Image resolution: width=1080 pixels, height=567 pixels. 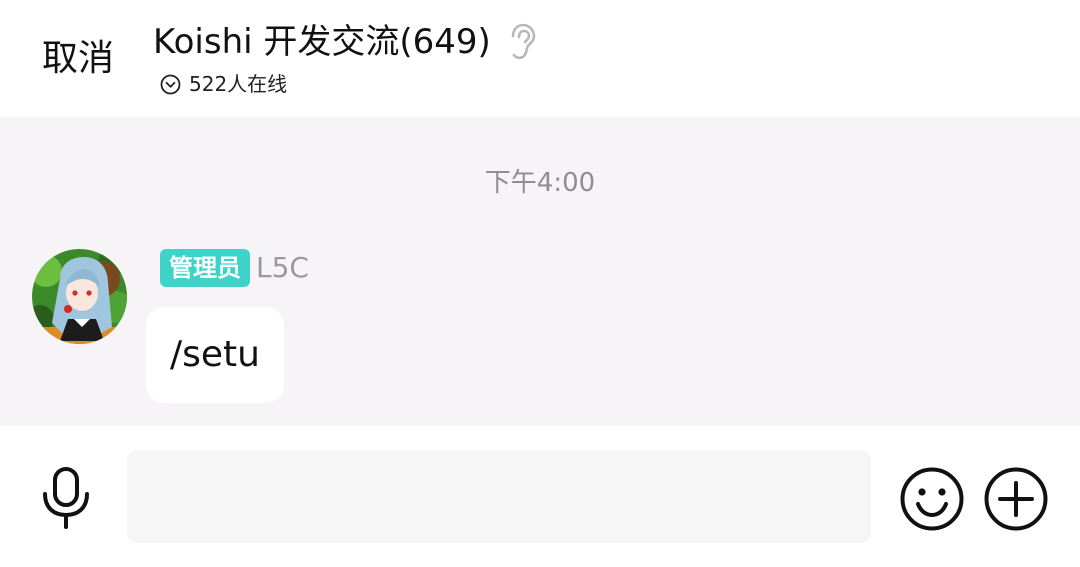 I want to click on plus-circle-icon, so click(x=1016, y=499).